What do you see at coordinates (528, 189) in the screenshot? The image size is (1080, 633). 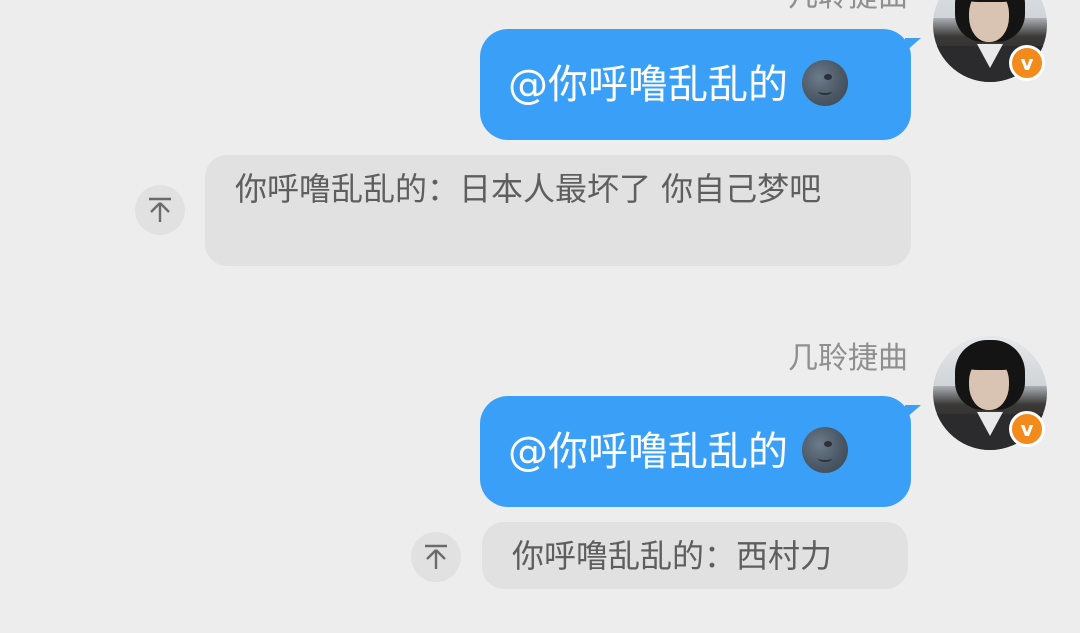 I see `quoted-text: 你呼噜乱乱的：日本人最坏了 你自己梦吧` at bounding box center [528, 189].